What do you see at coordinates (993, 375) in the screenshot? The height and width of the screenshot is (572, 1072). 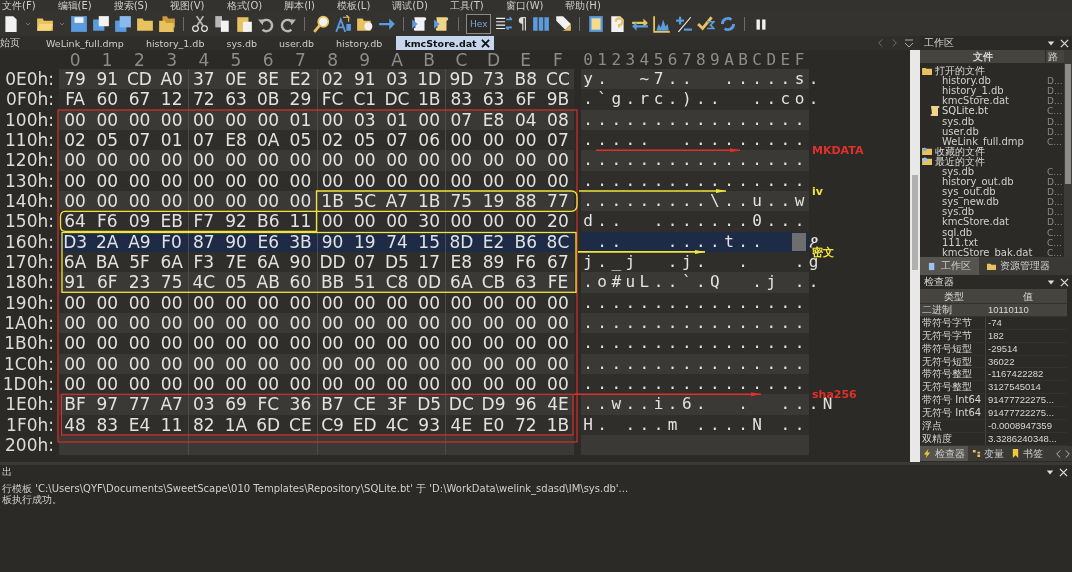 I see `inspector-row: 带符号整型 -1167422282` at bounding box center [993, 375].